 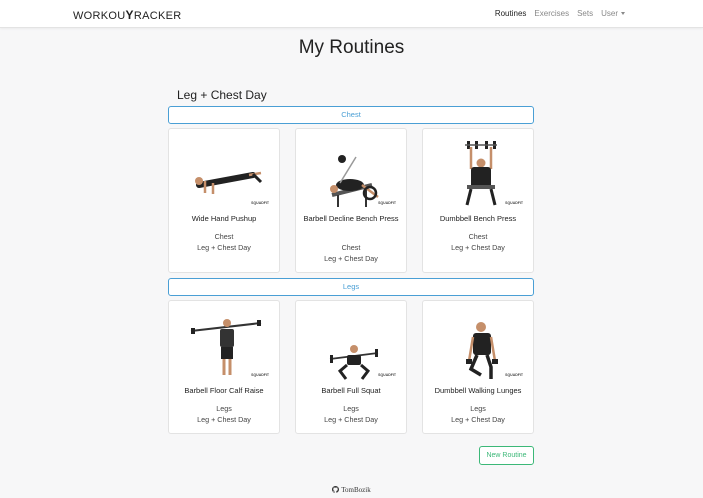 I want to click on brand-logo: WORKOUYRACKER, so click(x=127, y=15).